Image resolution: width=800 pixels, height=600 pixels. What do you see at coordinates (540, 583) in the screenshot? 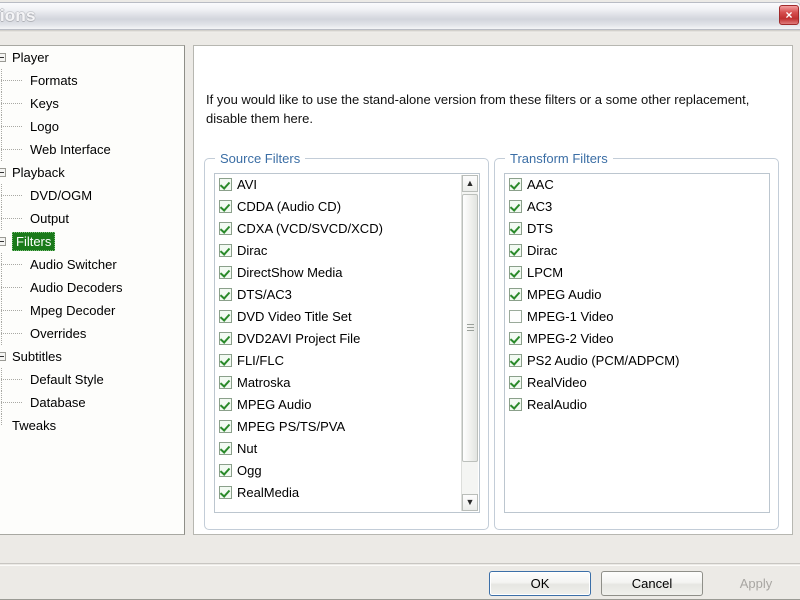
I see `ok-button: OK` at bounding box center [540, 583].